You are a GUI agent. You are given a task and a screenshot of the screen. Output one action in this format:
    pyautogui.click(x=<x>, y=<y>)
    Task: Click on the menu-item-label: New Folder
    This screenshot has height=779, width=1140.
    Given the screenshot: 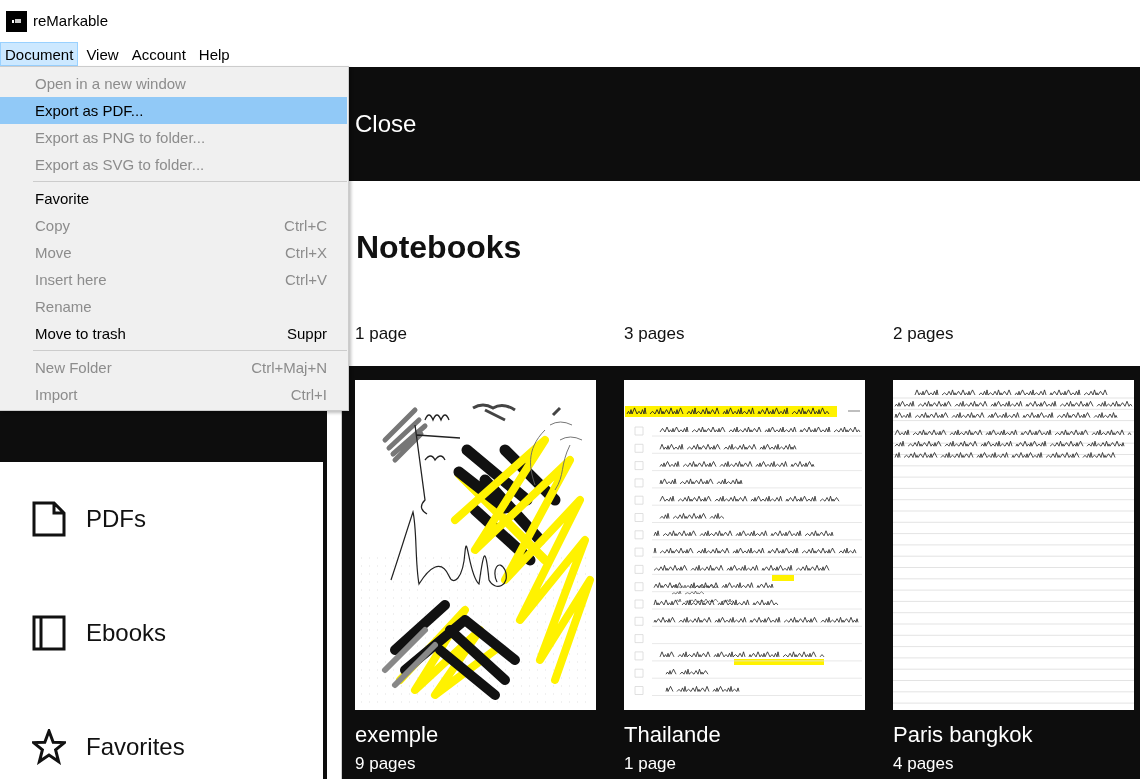 What is the action you would take?
    pyautogui.click(x=73, y=367)
    